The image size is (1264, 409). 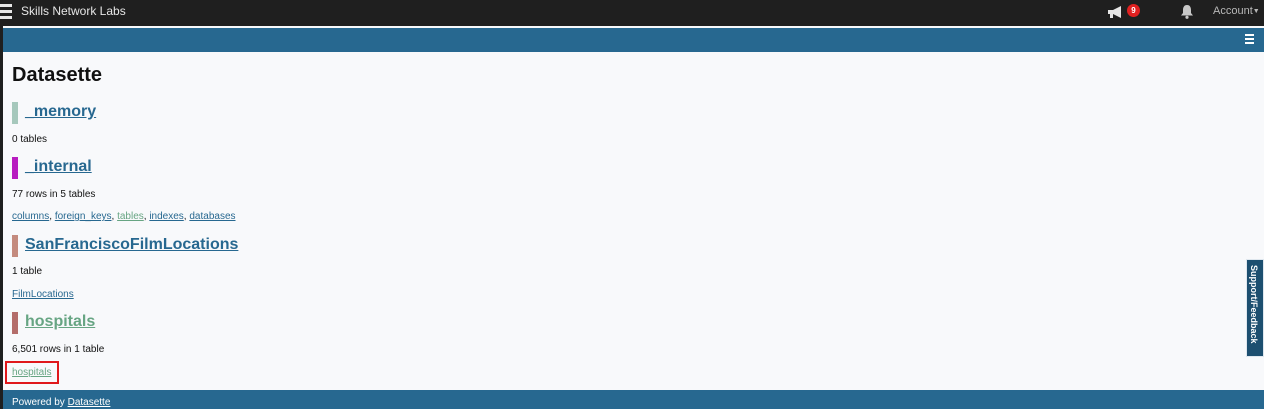 I want to click on notification-badge: 9, so click(x=1133, y=10).